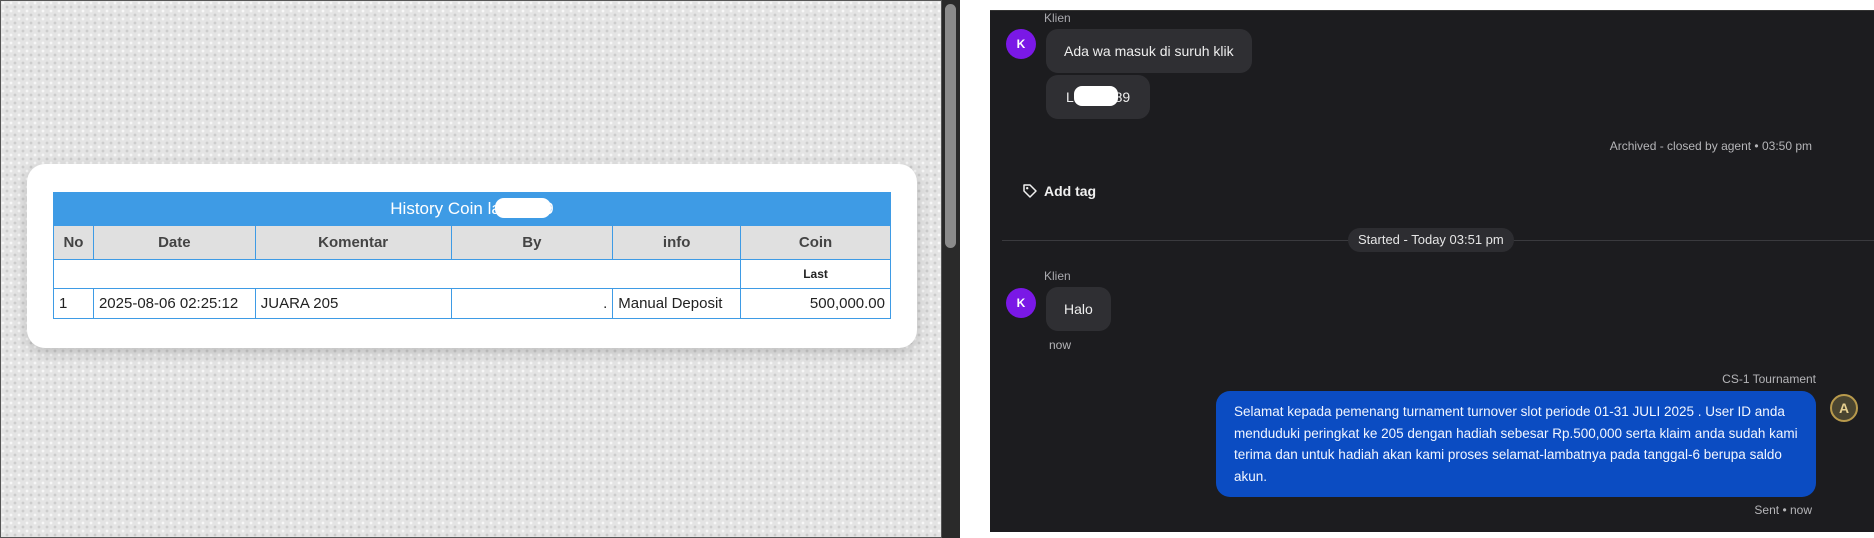  I want to click on cell-by: ., so click(532, 303).